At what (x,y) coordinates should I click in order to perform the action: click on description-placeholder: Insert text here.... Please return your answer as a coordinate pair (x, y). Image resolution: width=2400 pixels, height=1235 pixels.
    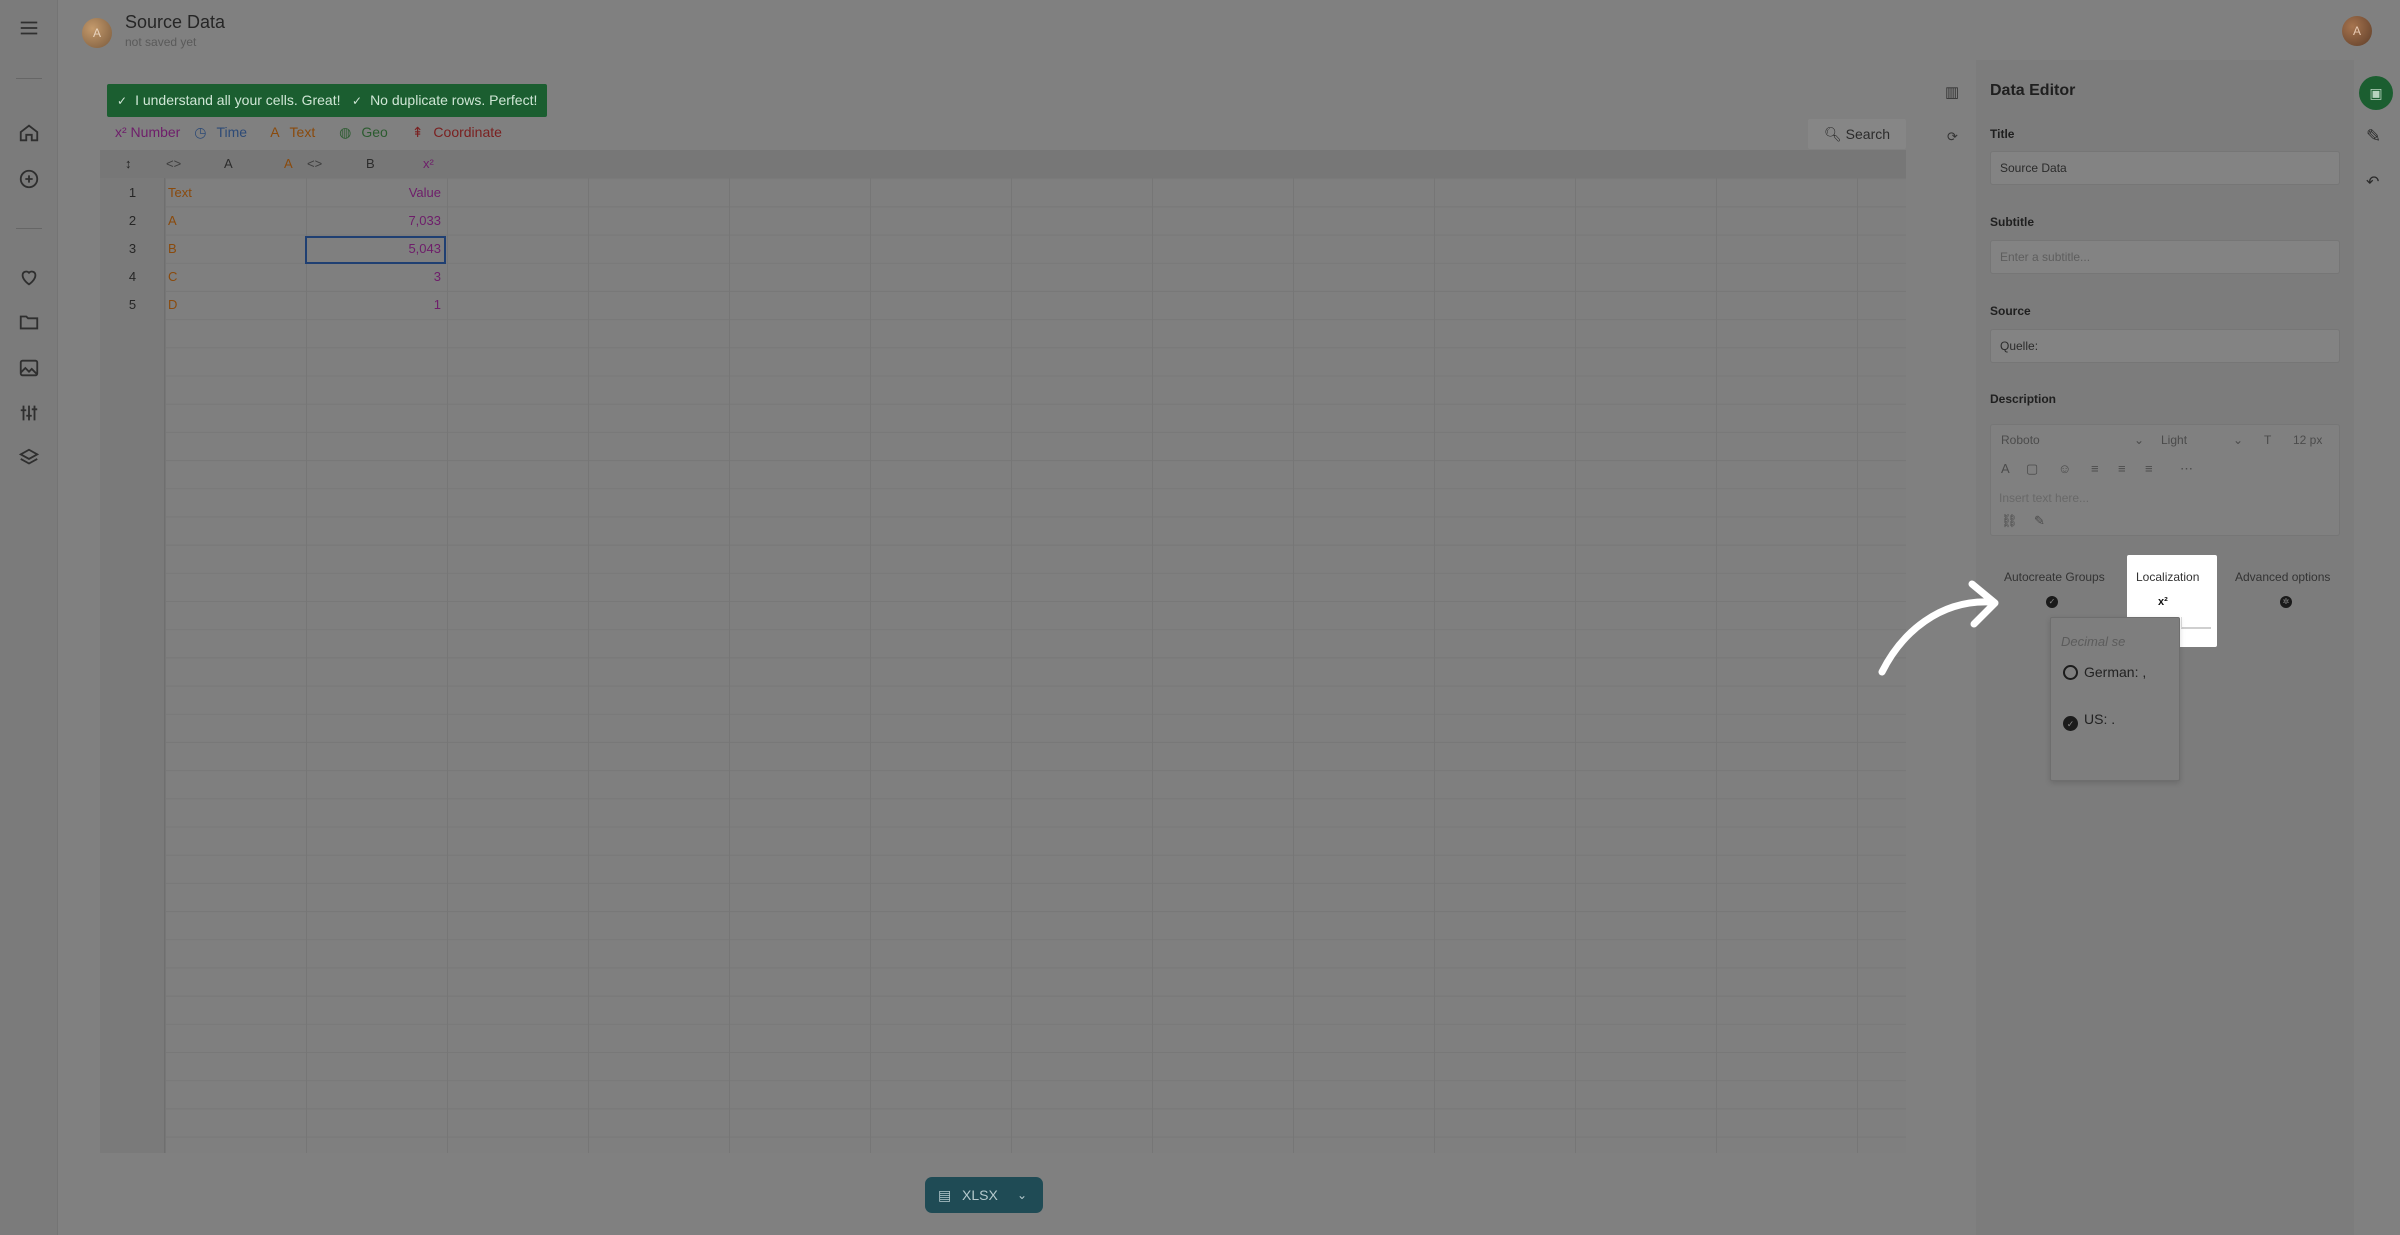
    Looking at the image, I should click on (2044, 498).